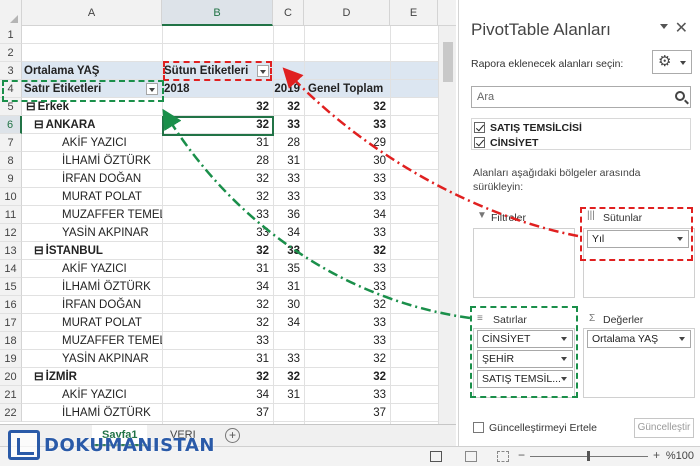 The image size is (700, 466). What do you see at coordinates (93, 71) in the screenshot?
I see `cell-a3: Ortalama YAŞ` at bounding box center [93, 71].